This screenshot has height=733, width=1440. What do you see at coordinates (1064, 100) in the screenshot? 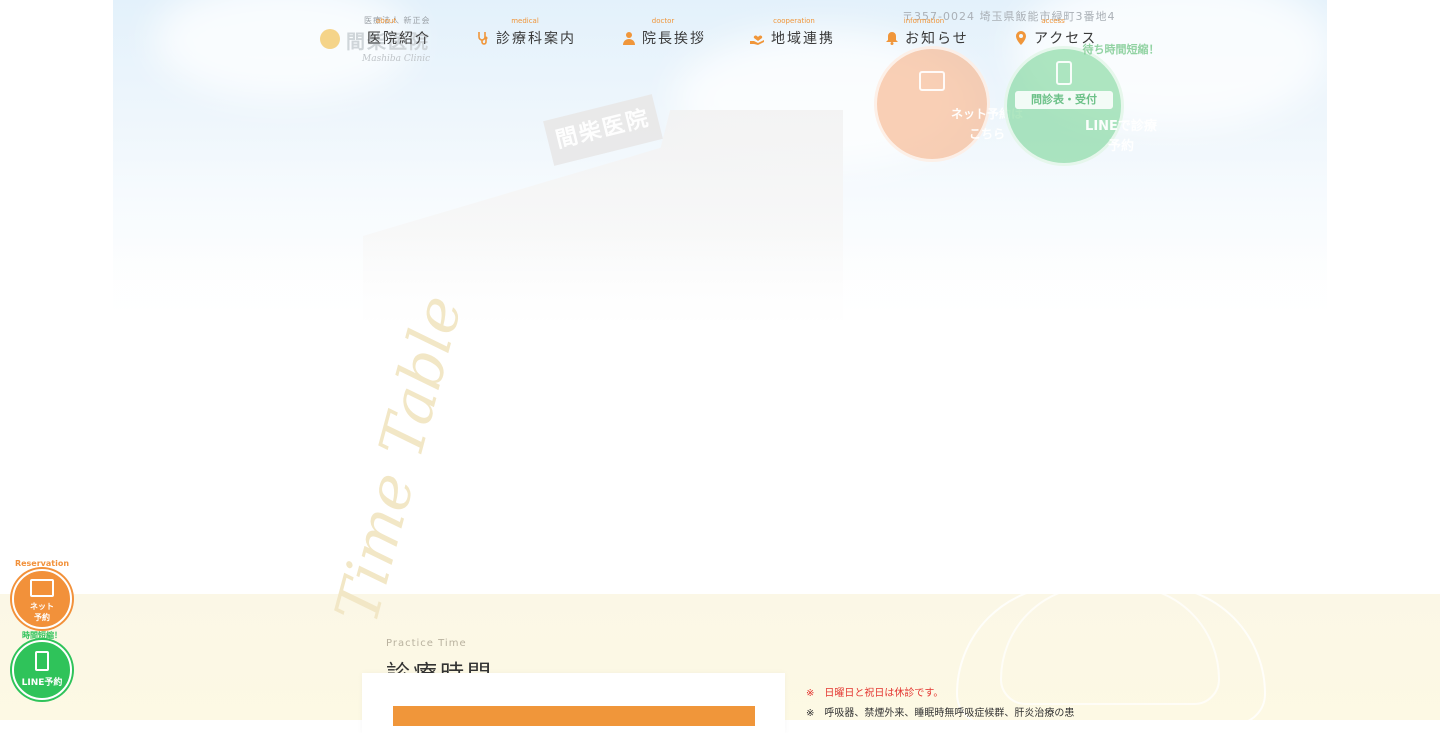
I see `badge-pill: 問診表・受付` at bounding box center [1064, 100].